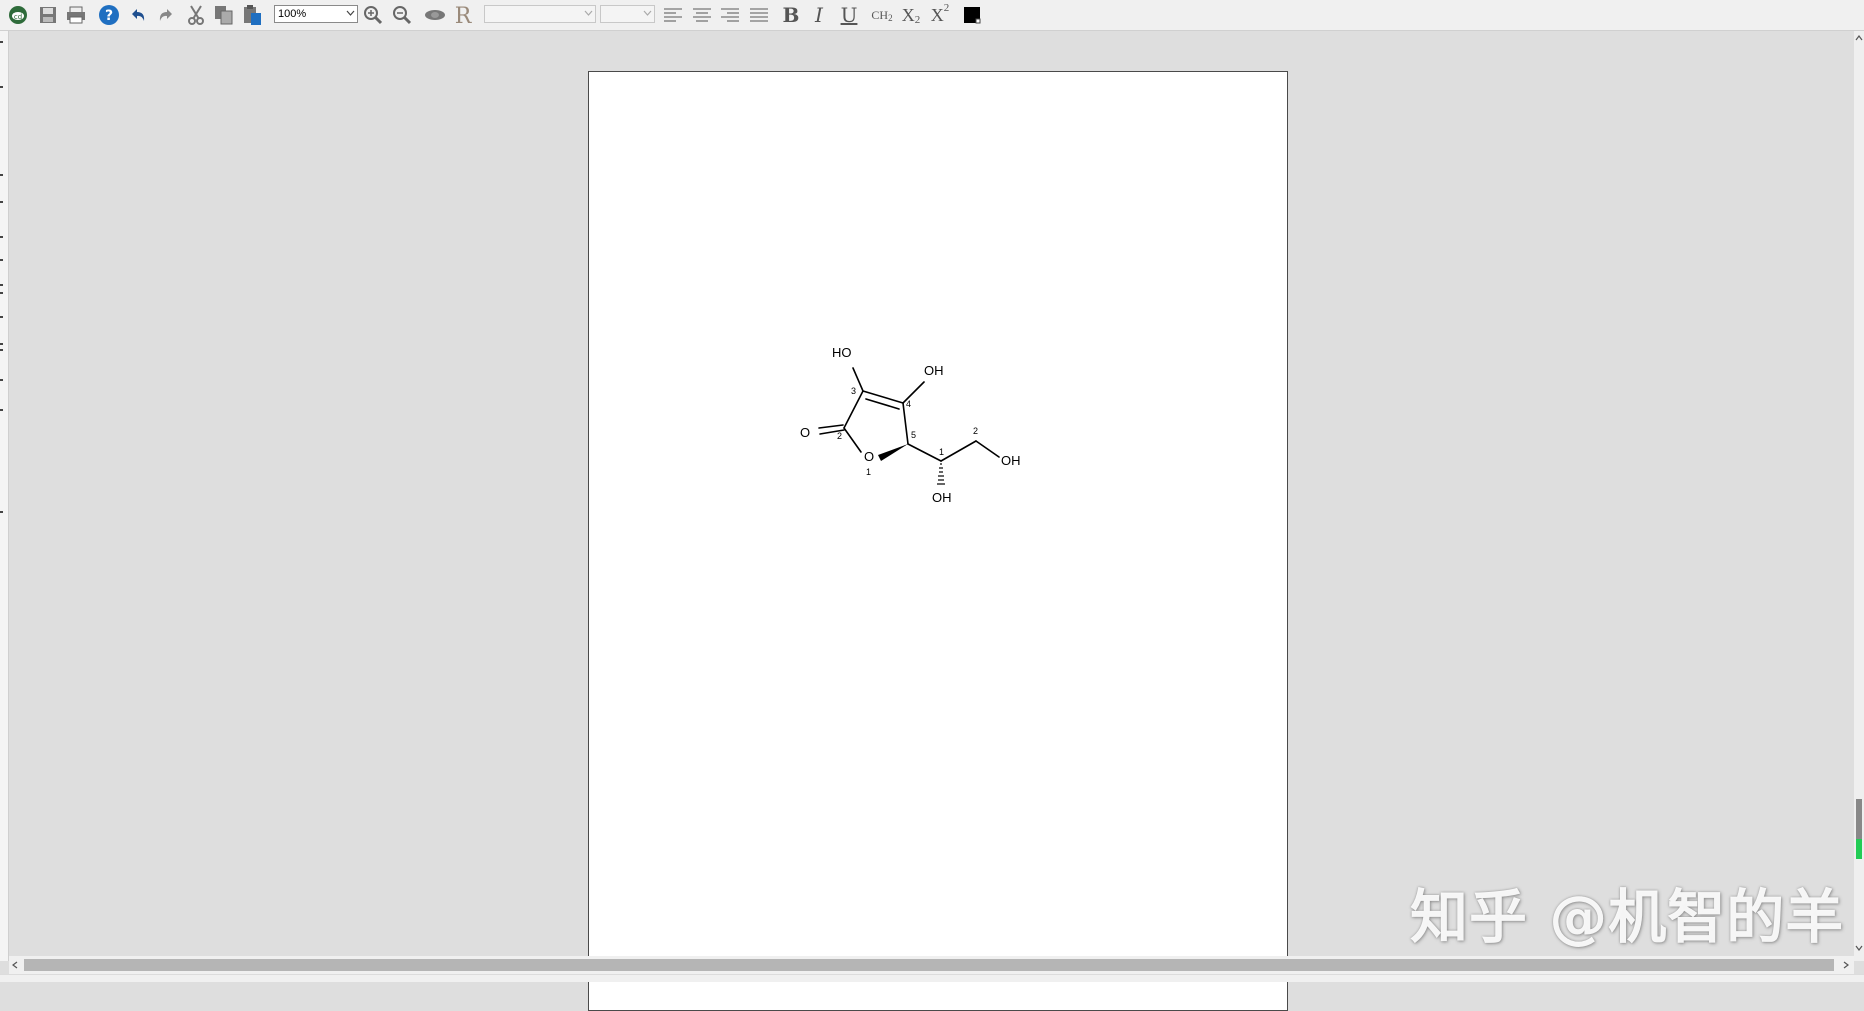 The image size is (1864, 1011). I want to click on zoom-in-icon, so click(373, 15).